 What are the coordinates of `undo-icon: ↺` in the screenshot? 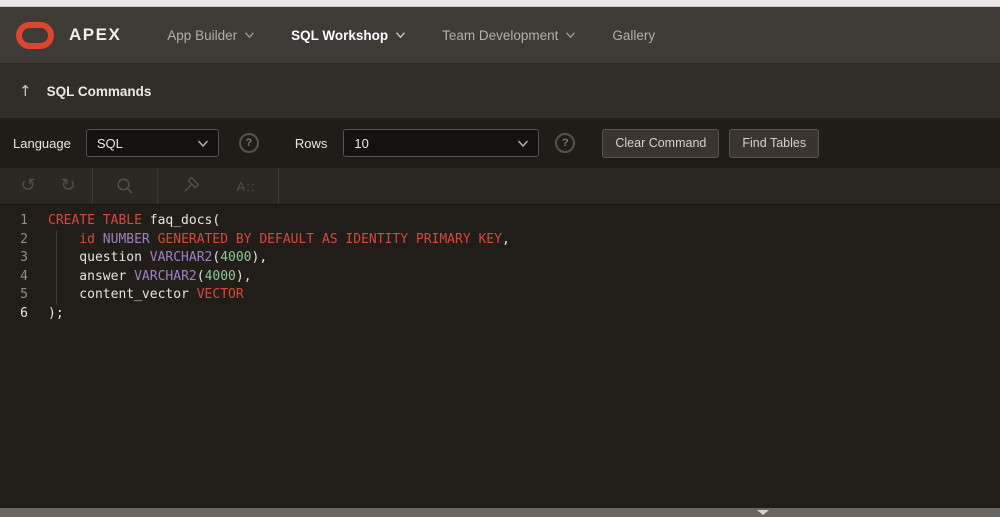 It's located at (28, 185).